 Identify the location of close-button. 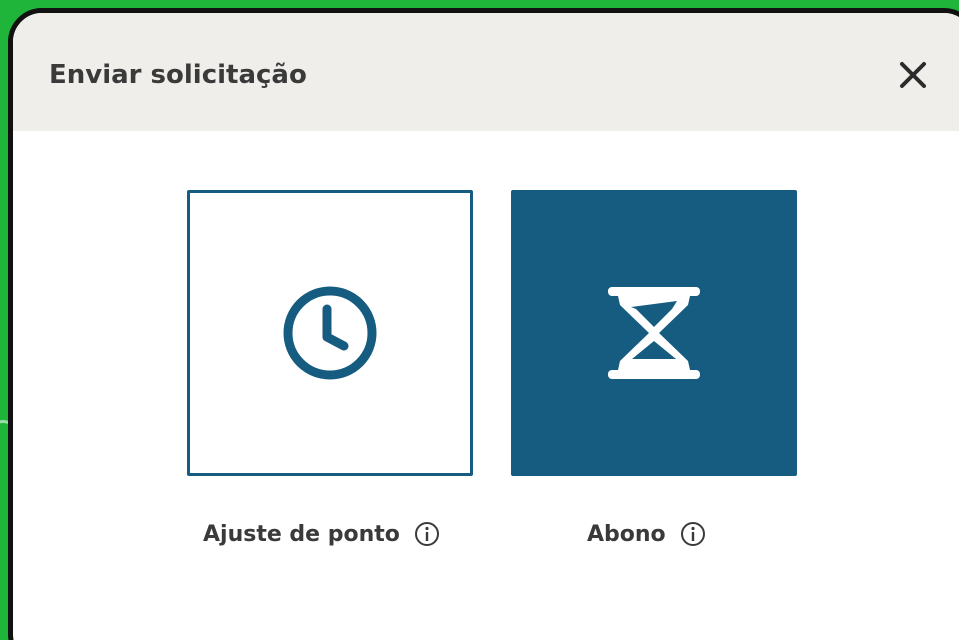
(913, 75).